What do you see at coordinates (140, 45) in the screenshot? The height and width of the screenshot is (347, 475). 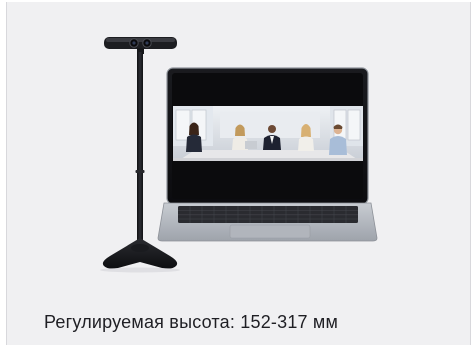 I see `camera-bar` at bounding box center [140, 45].